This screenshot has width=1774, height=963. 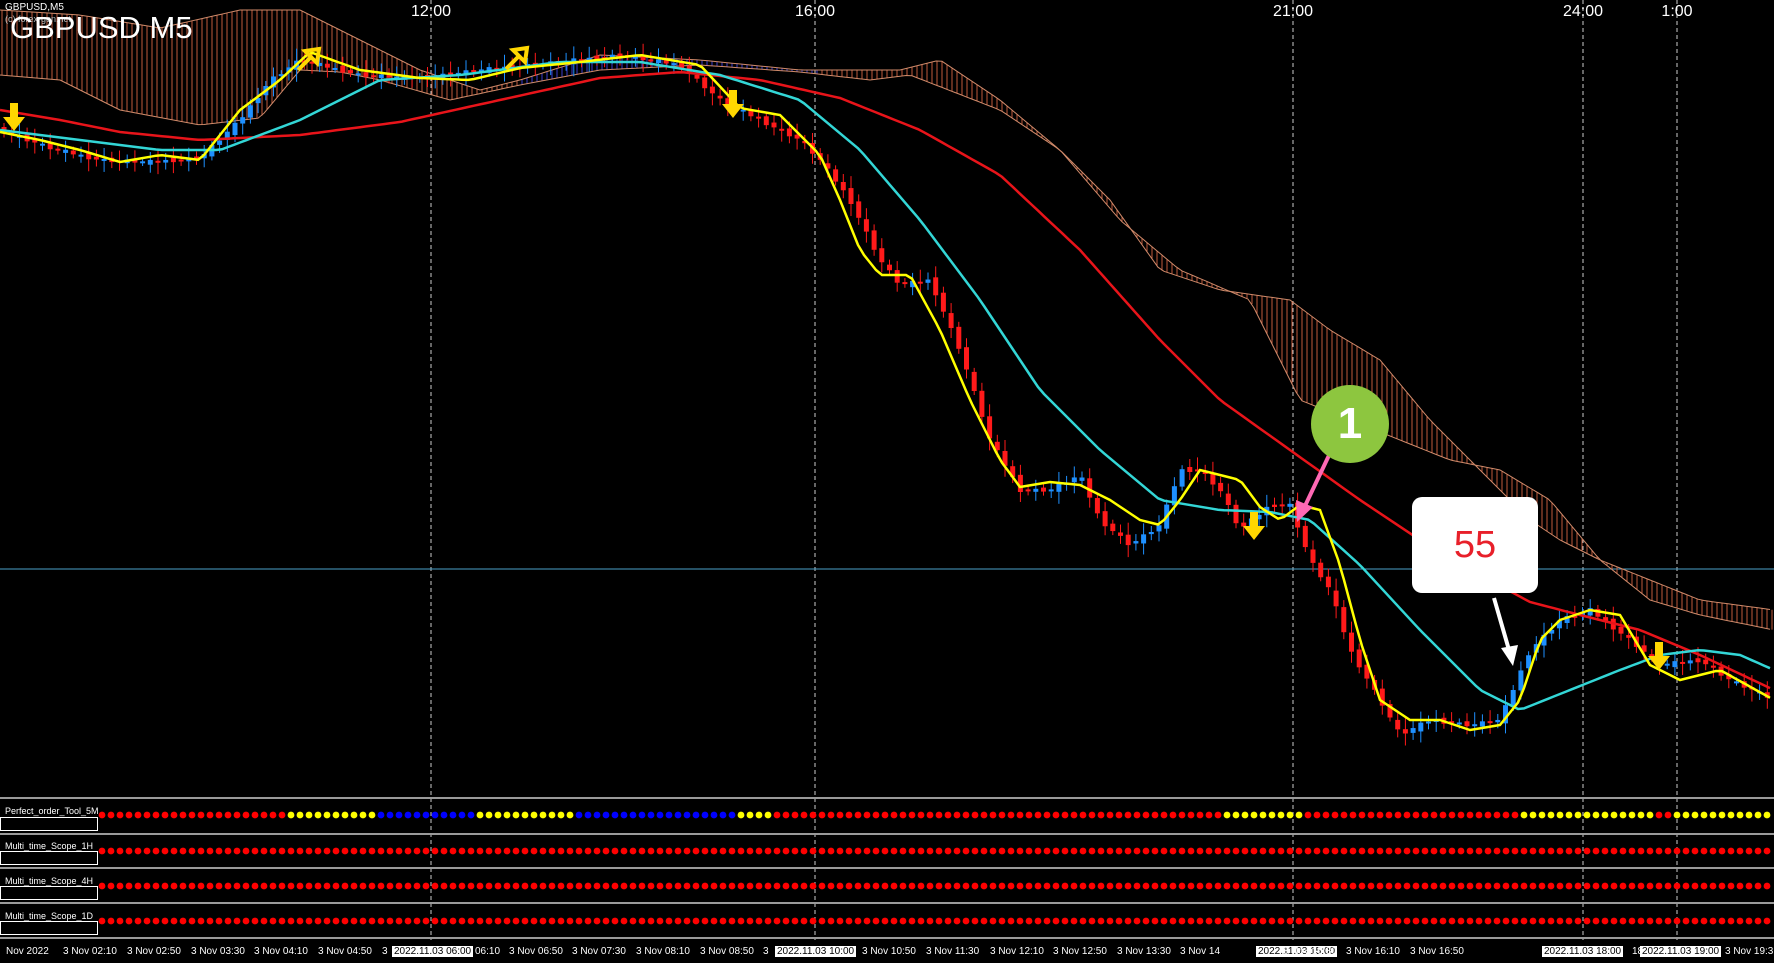 I want to click on indicator-box-scope-1d, so click(x=49, y=928).